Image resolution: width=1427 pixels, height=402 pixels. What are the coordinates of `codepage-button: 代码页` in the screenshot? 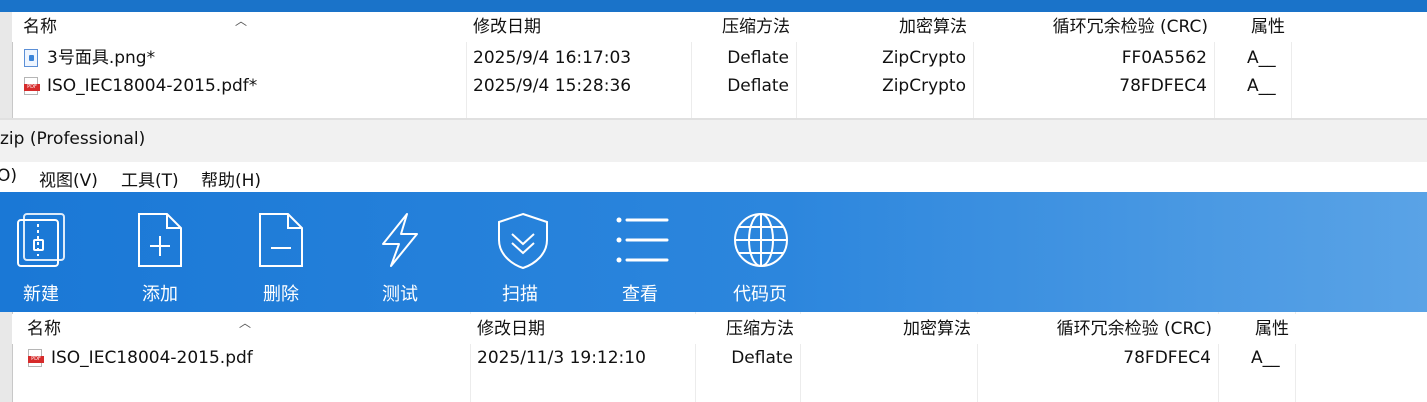 It's located at (760, 252).